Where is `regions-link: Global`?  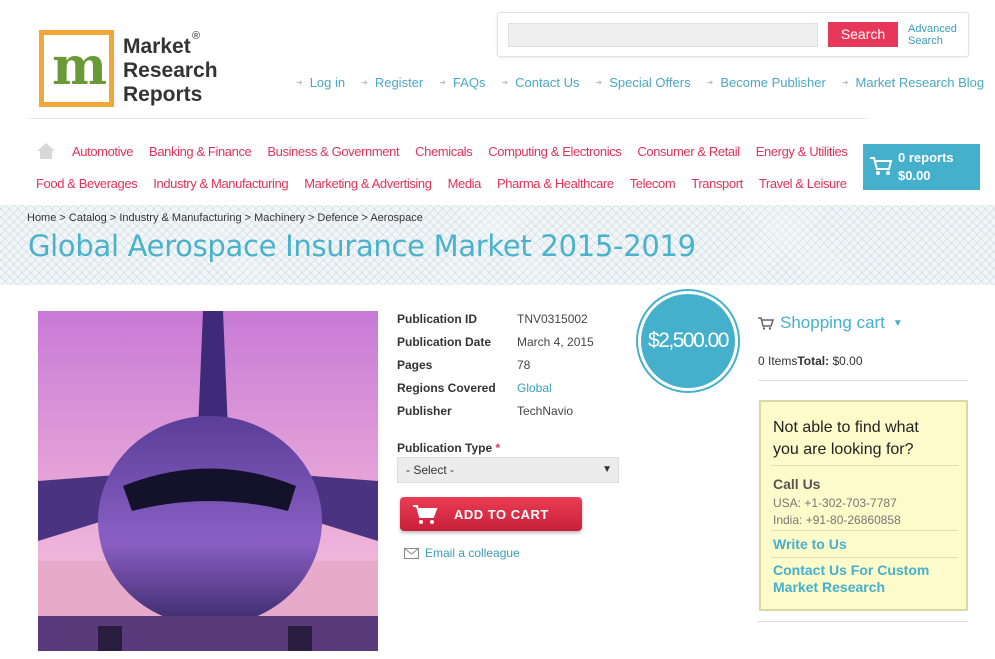 regions-link: Global is located at coordinates (534, 392).